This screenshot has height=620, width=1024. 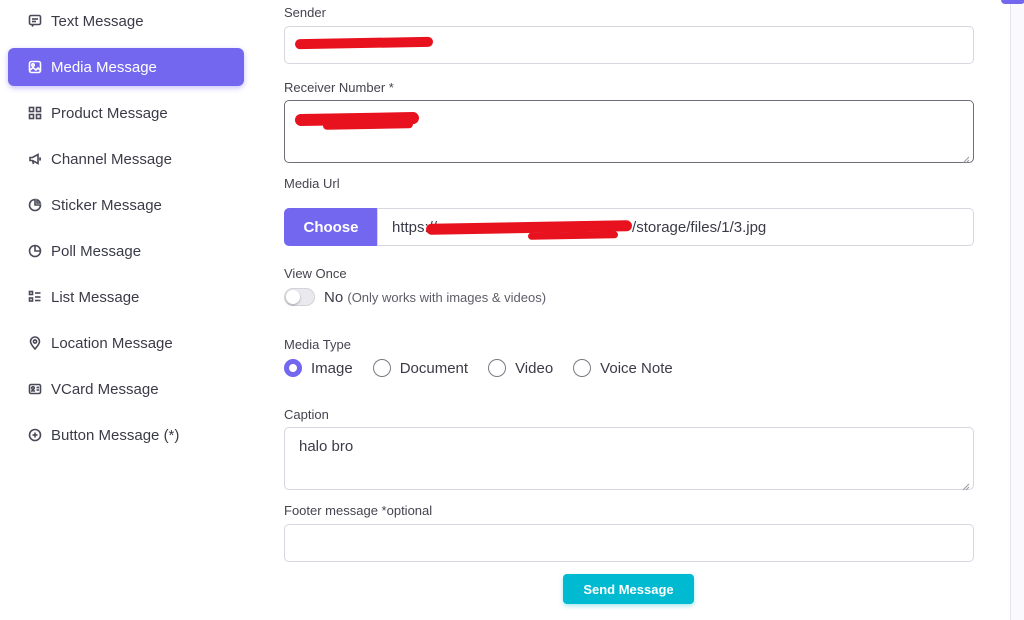 I want to click on radio-label: Video, so click(x=534, y=368).